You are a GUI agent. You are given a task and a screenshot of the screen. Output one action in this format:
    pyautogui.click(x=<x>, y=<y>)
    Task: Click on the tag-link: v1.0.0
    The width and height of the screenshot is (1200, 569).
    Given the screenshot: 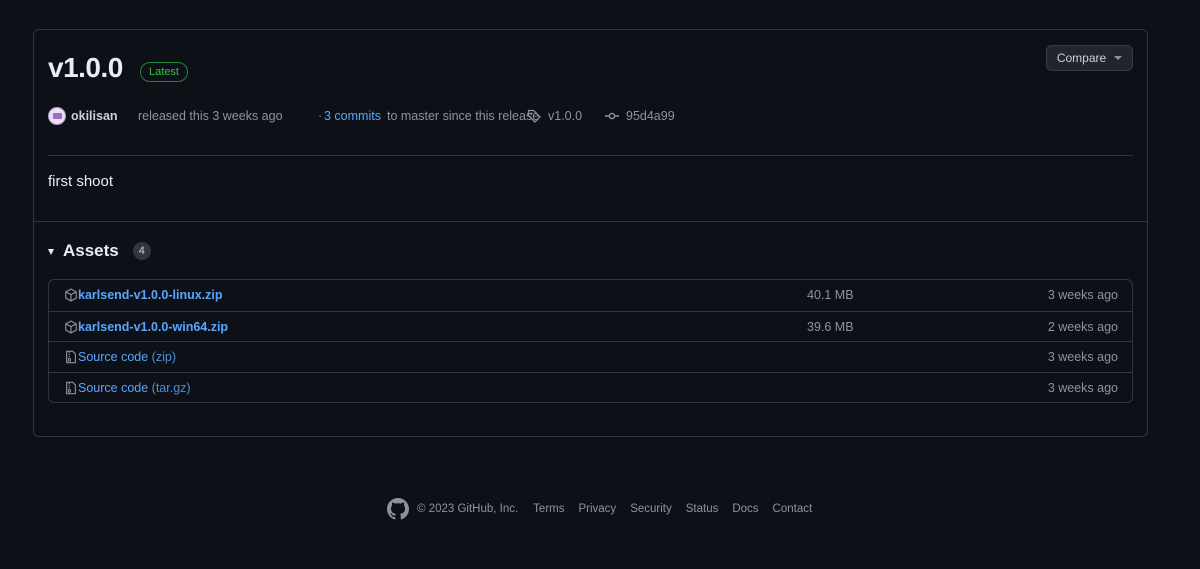 What is the action you would take?
    pyautogui.click(x=565, y=116)
    